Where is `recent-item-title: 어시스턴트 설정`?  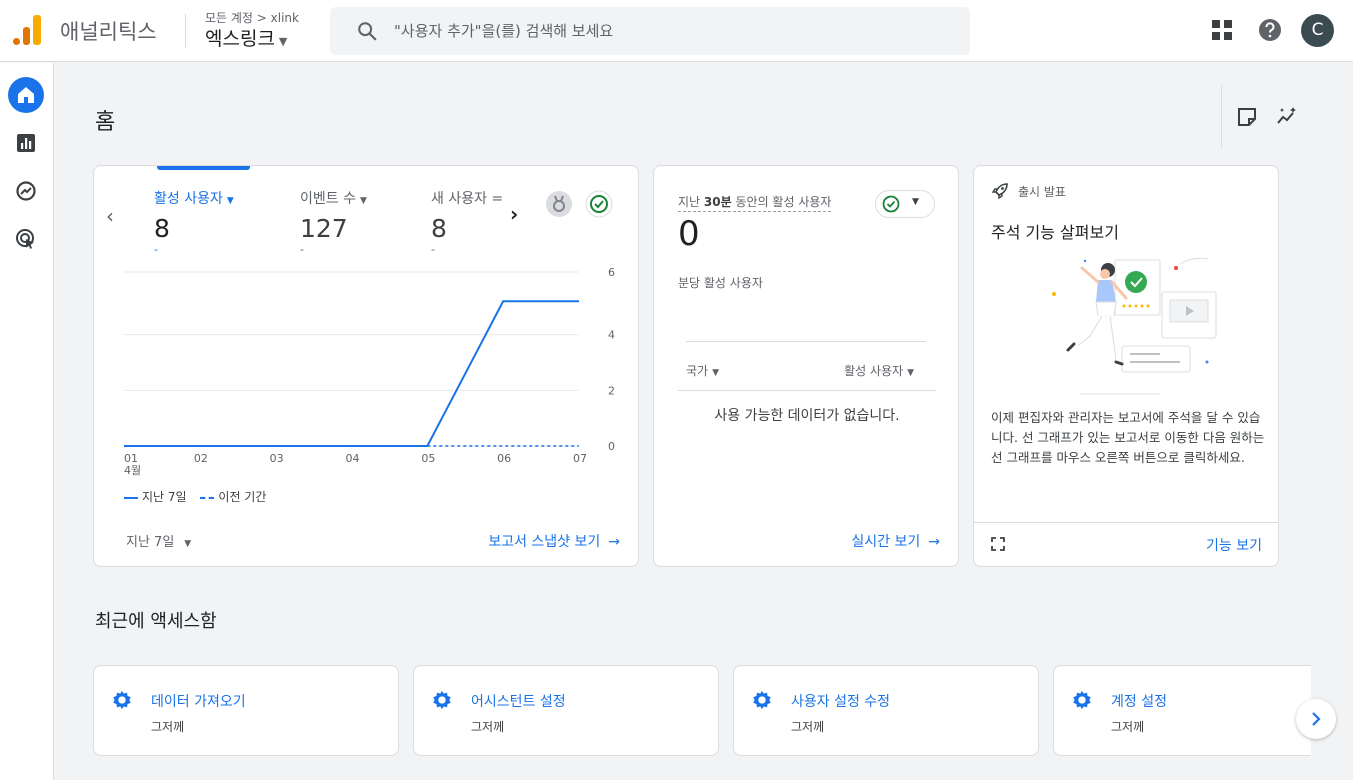 recent-item-title: 어시스턴트 설정 is located at coordinates (518, 702).